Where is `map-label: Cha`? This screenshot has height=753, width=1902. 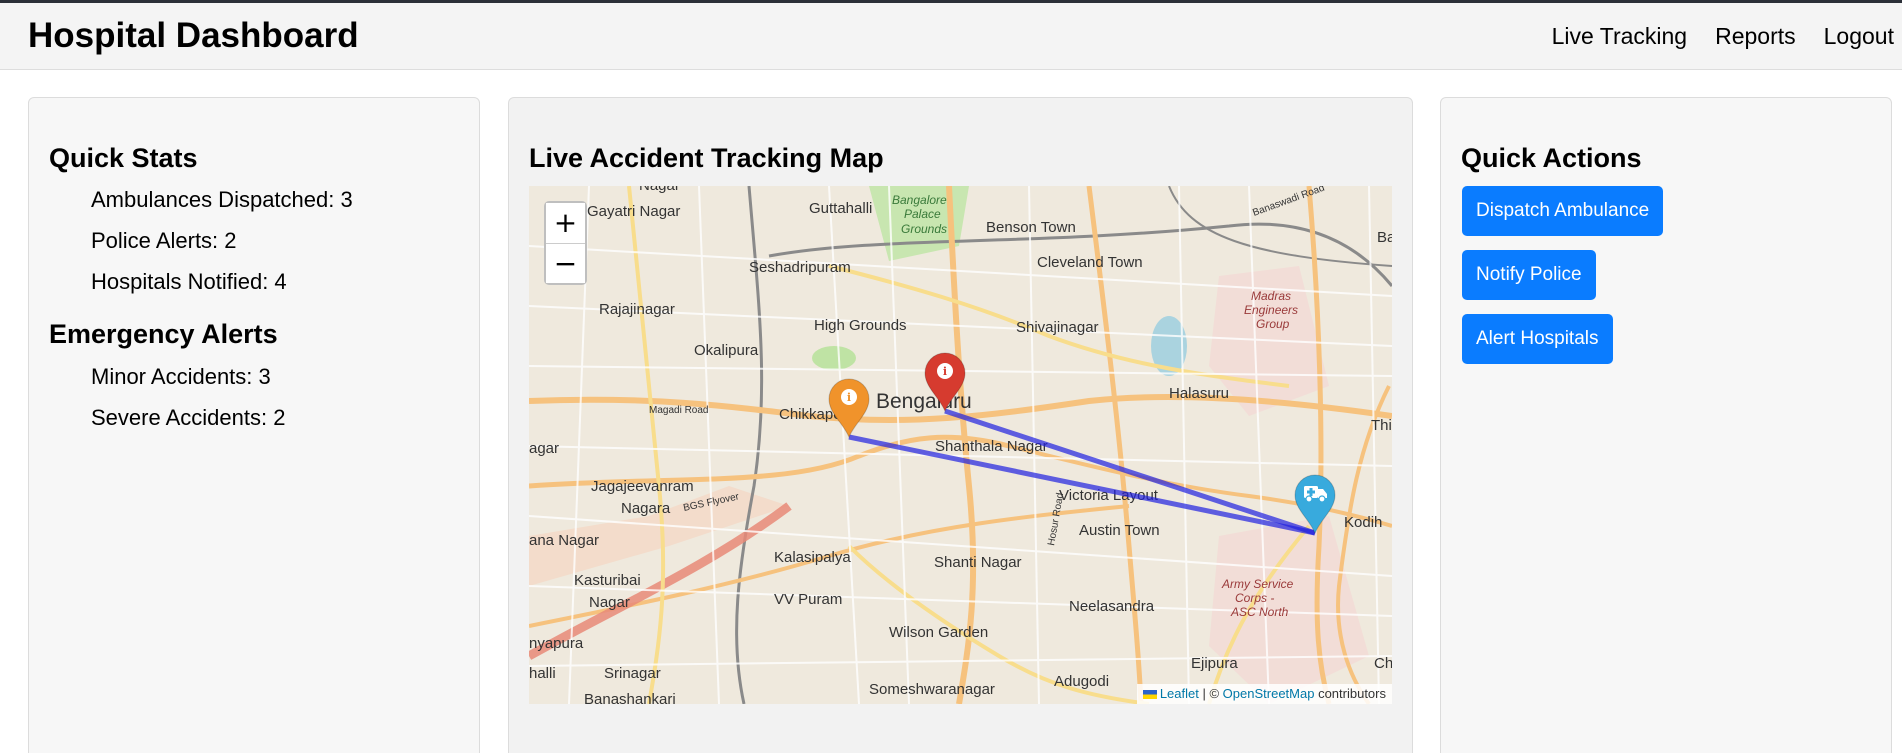
map-label: Cha is located at coordinates (1383, 663).